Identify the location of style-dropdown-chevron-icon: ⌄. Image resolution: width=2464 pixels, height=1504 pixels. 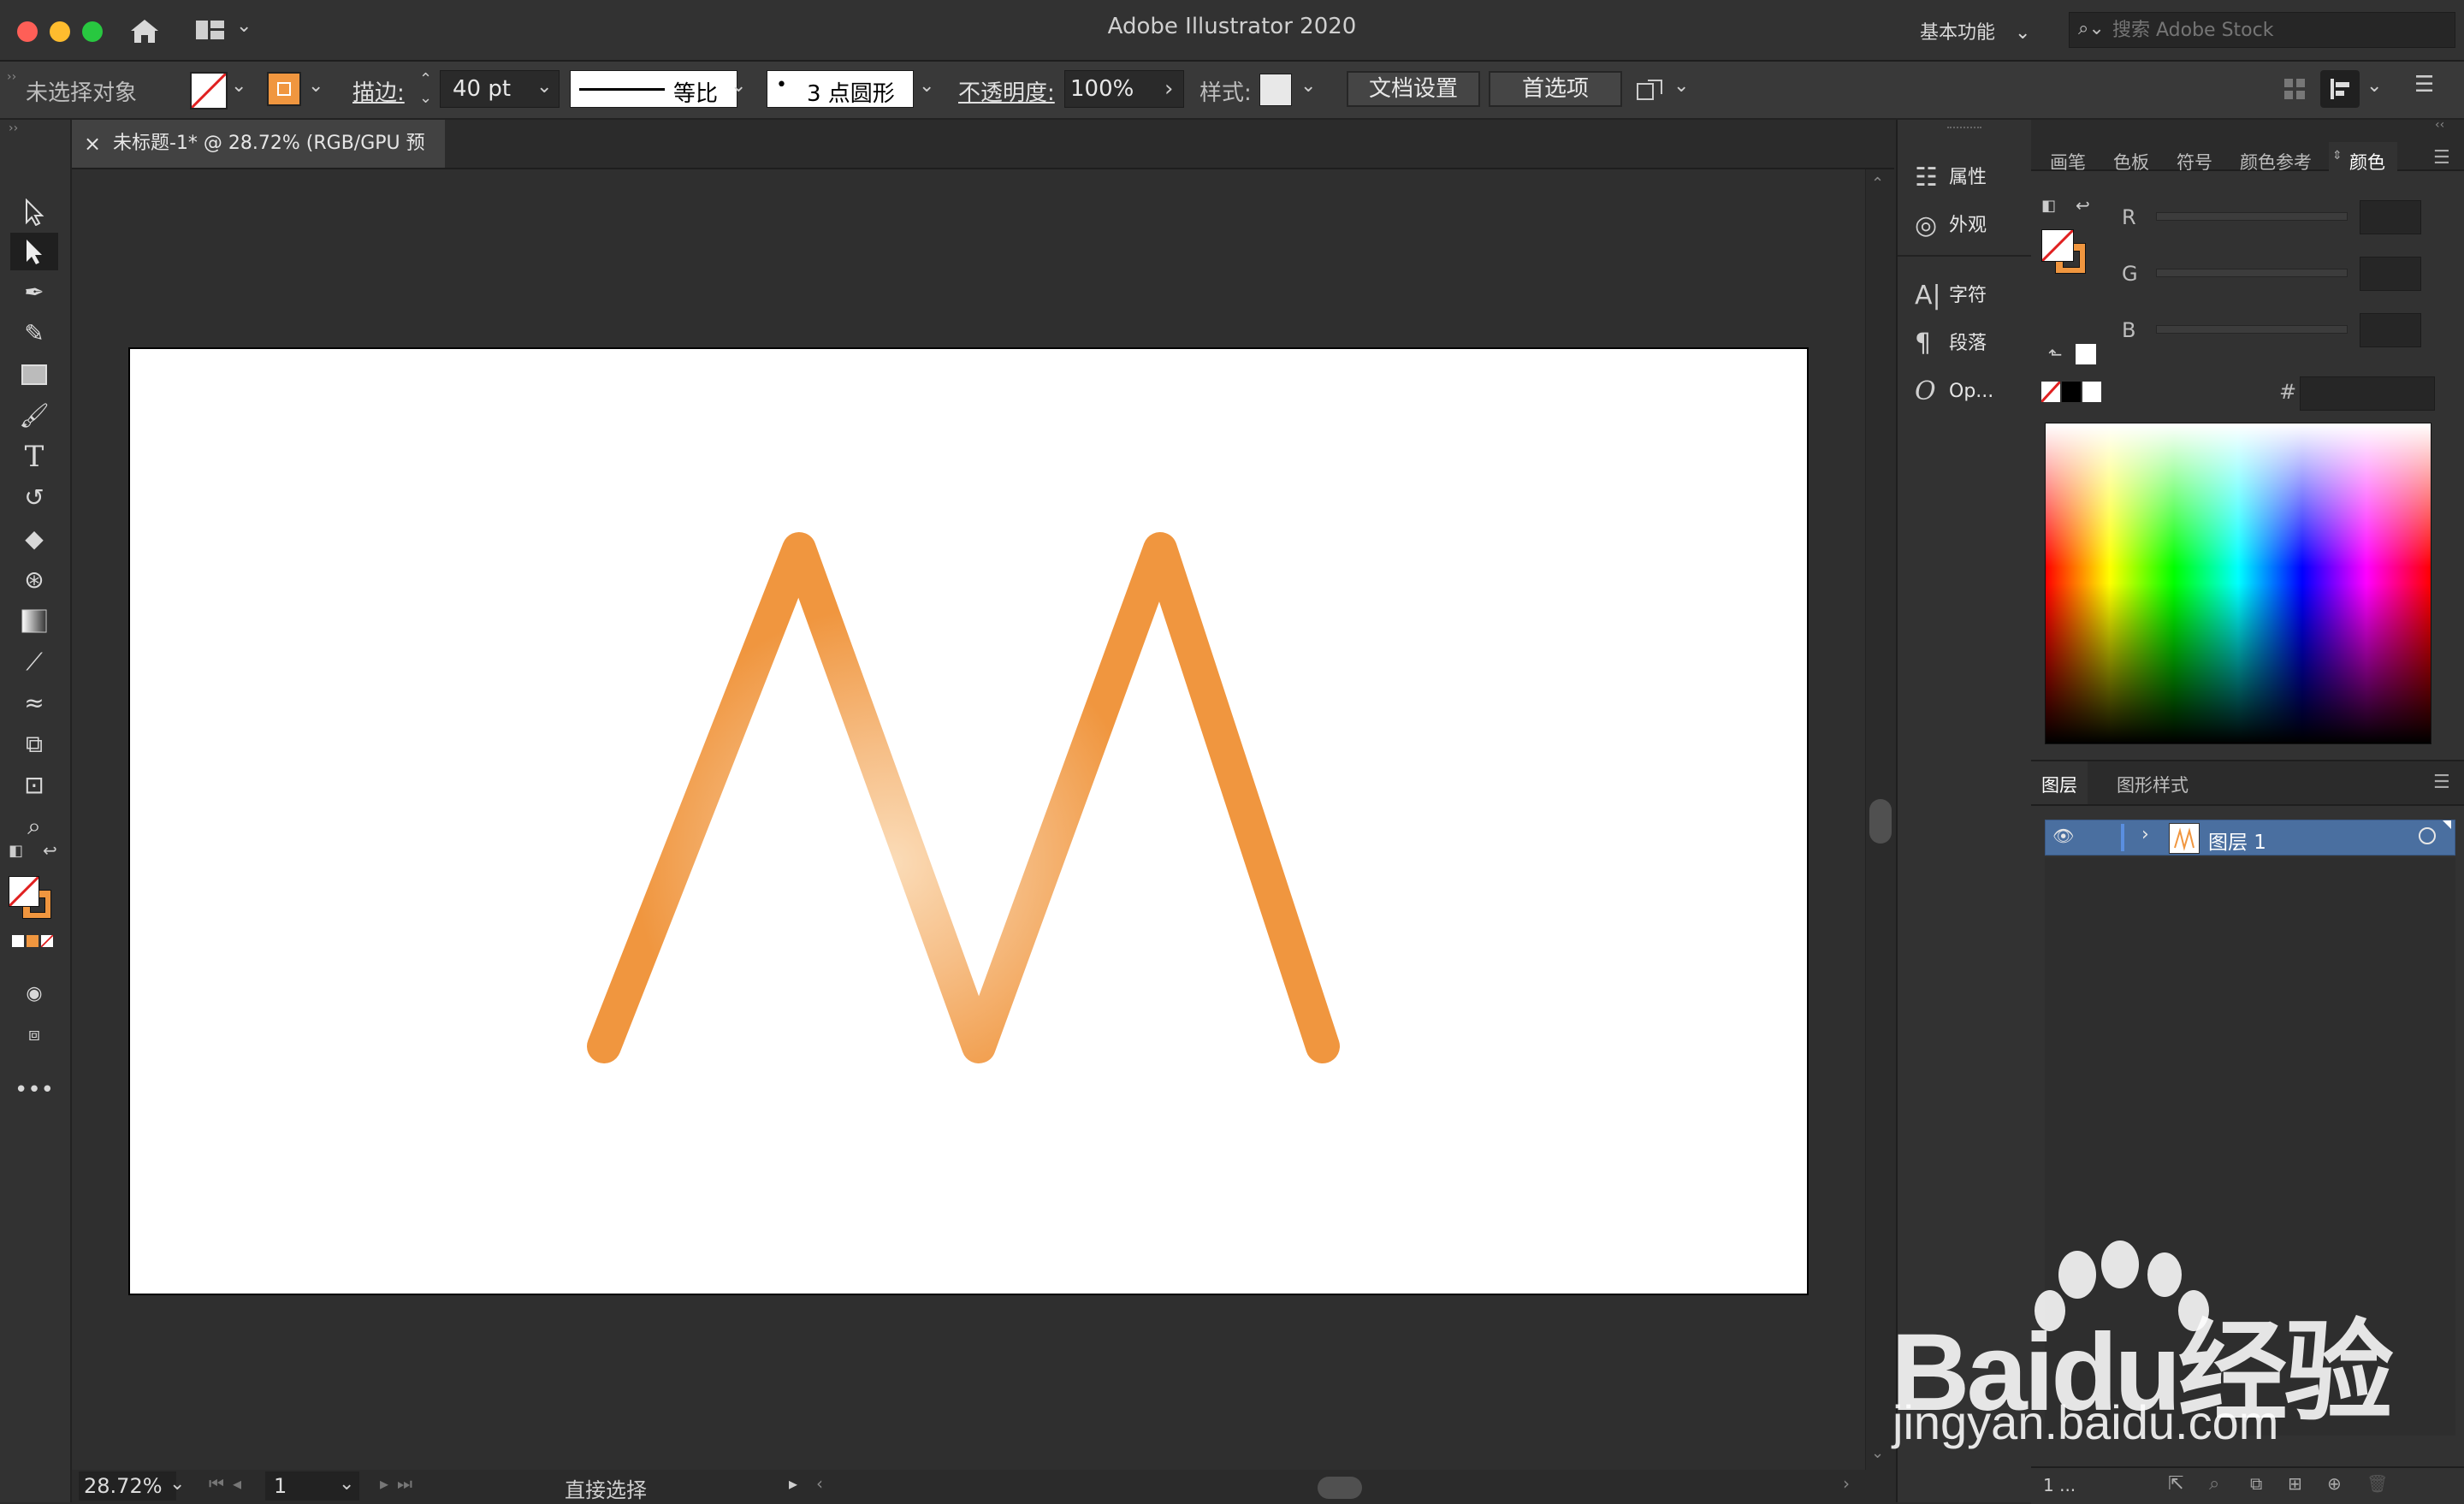
(1308, 86).